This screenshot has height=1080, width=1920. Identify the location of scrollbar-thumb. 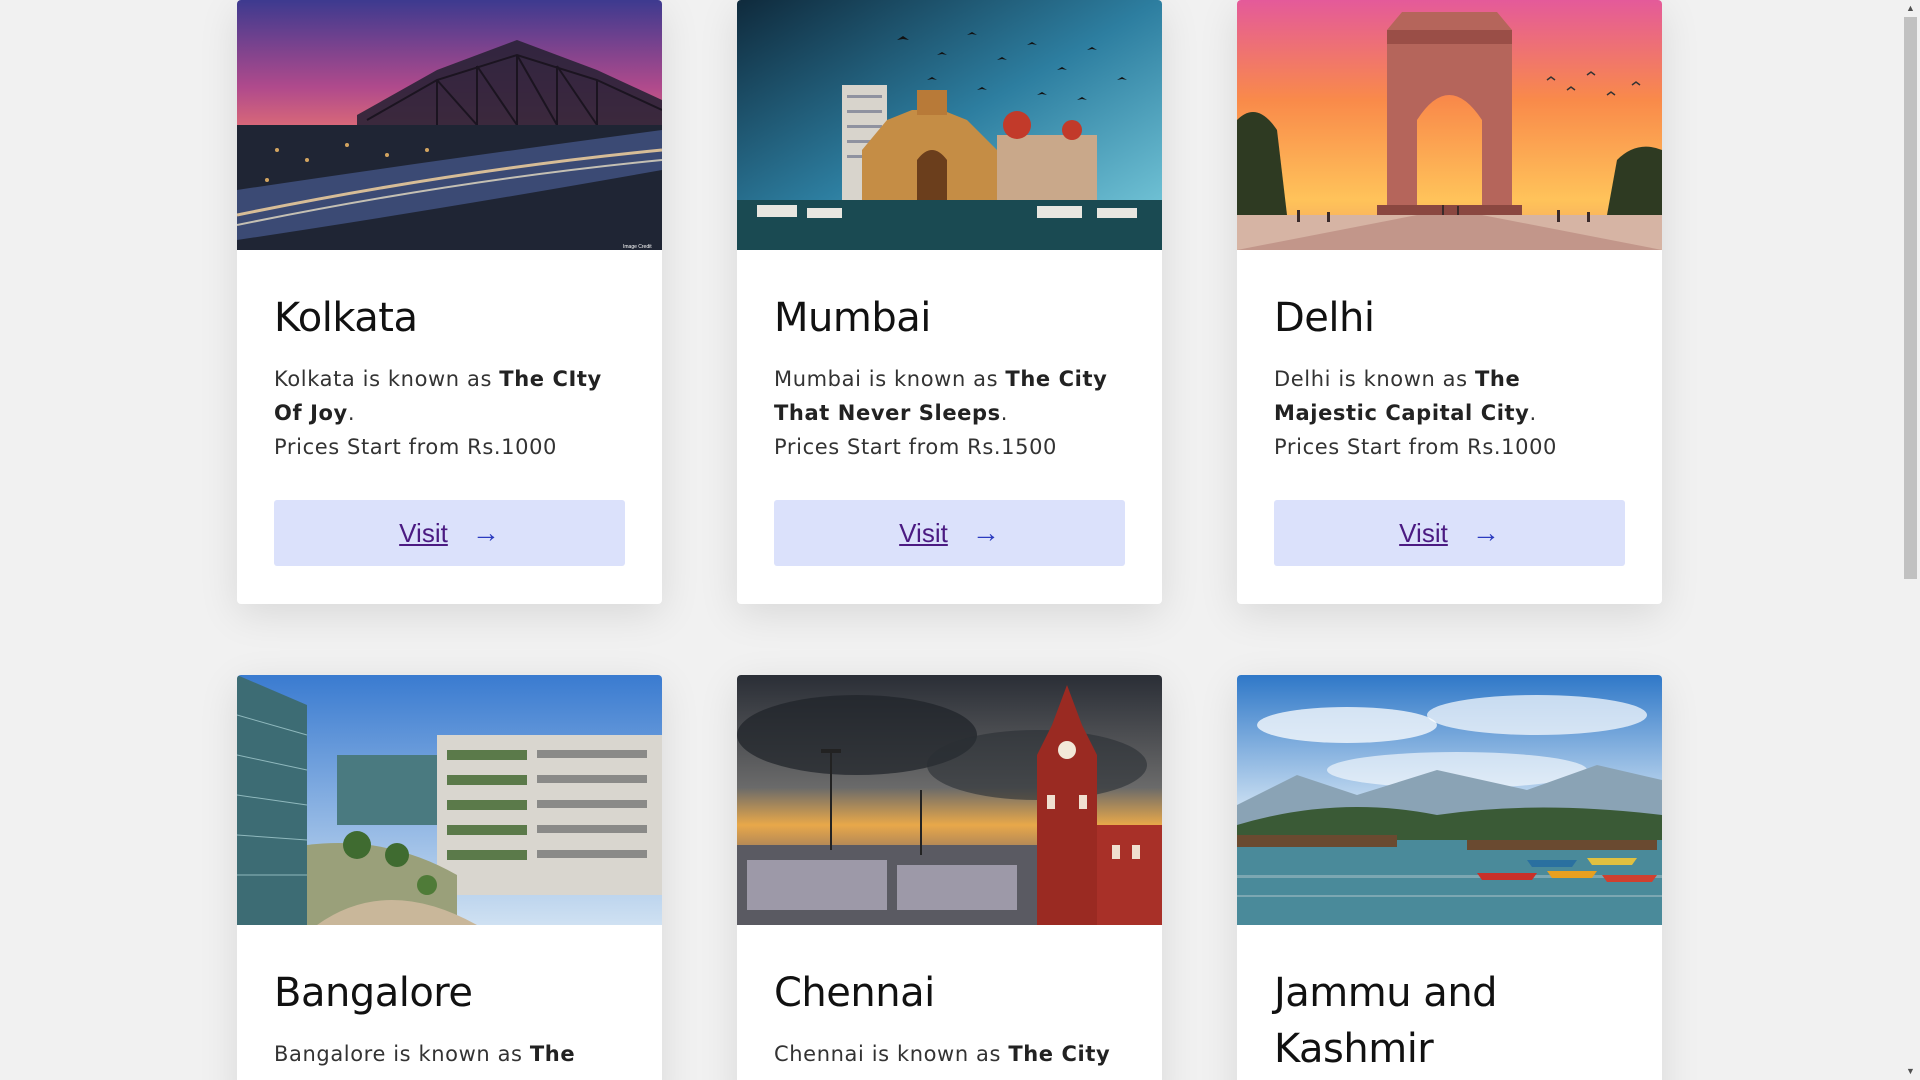
(1910, 298).